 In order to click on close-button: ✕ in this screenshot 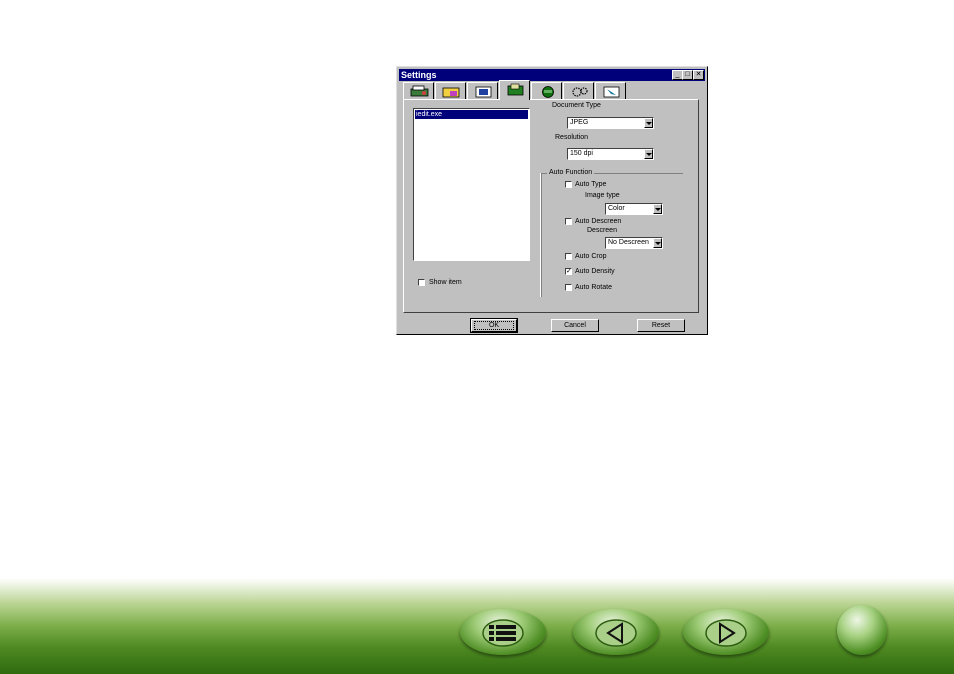, I will do `click(698, 75)`.